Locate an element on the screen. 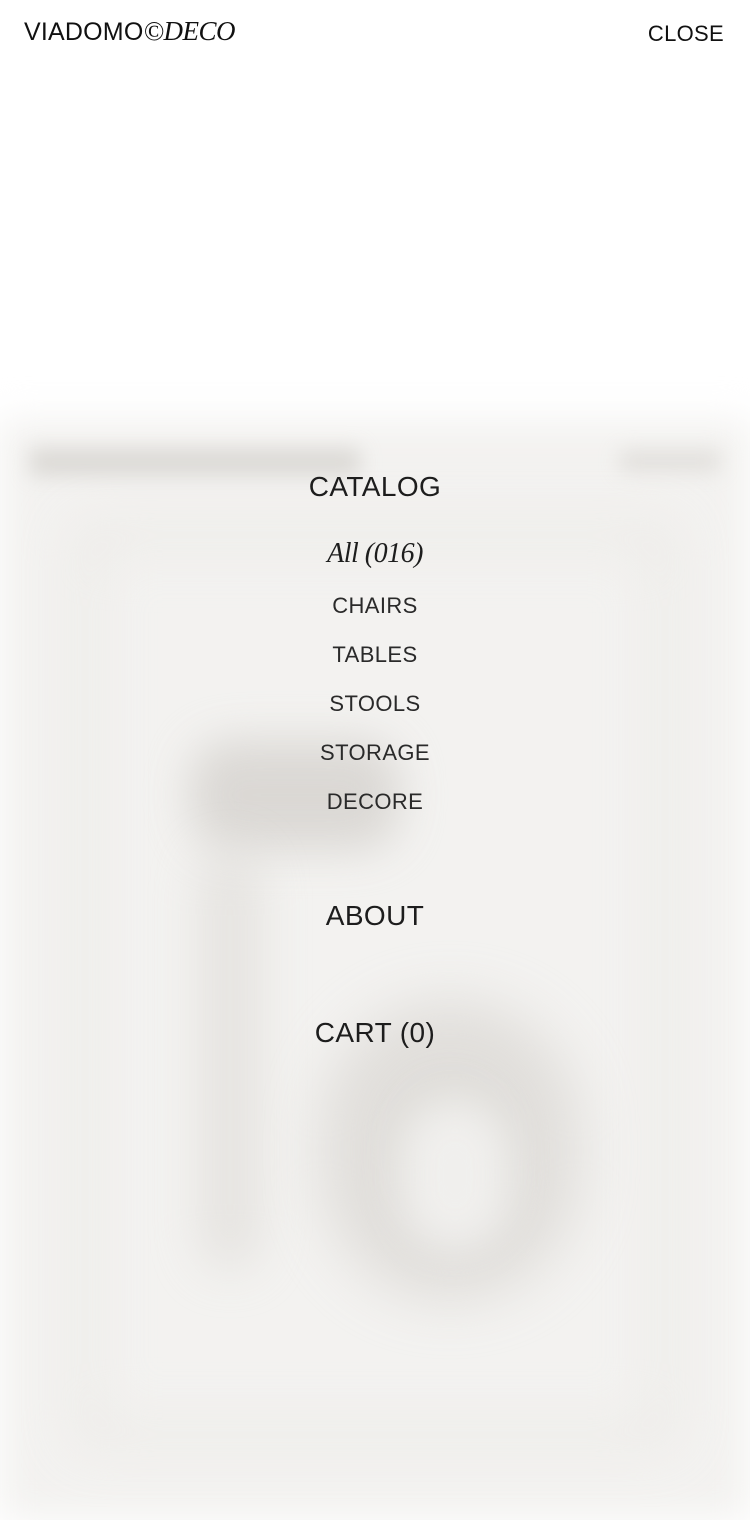  category-item-decore: DECORE is located at coordinates (375, 812).